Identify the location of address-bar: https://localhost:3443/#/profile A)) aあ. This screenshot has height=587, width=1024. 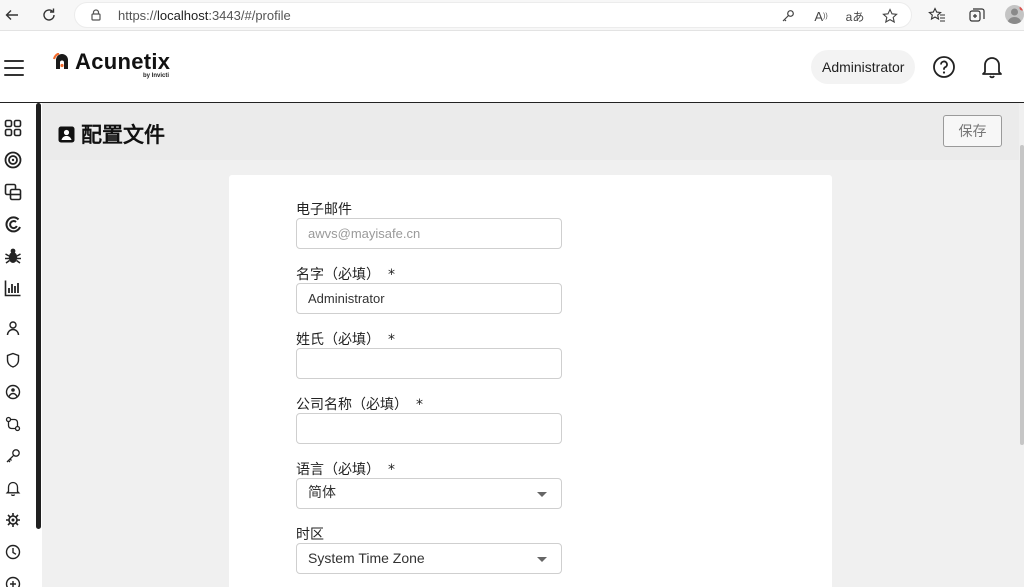
(493, 15).